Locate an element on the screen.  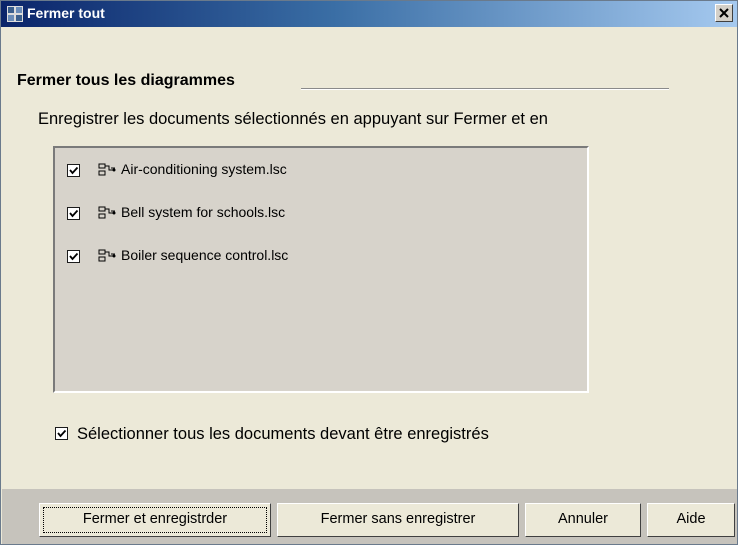
section-heading: Fermer tous les diagrammes is located at coordinates (126, 80).